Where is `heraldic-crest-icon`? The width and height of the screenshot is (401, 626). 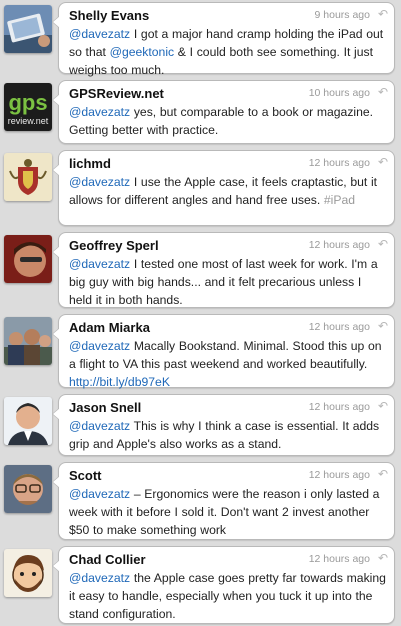 heraldic-crest-icon is located at coordinates (28, 177).